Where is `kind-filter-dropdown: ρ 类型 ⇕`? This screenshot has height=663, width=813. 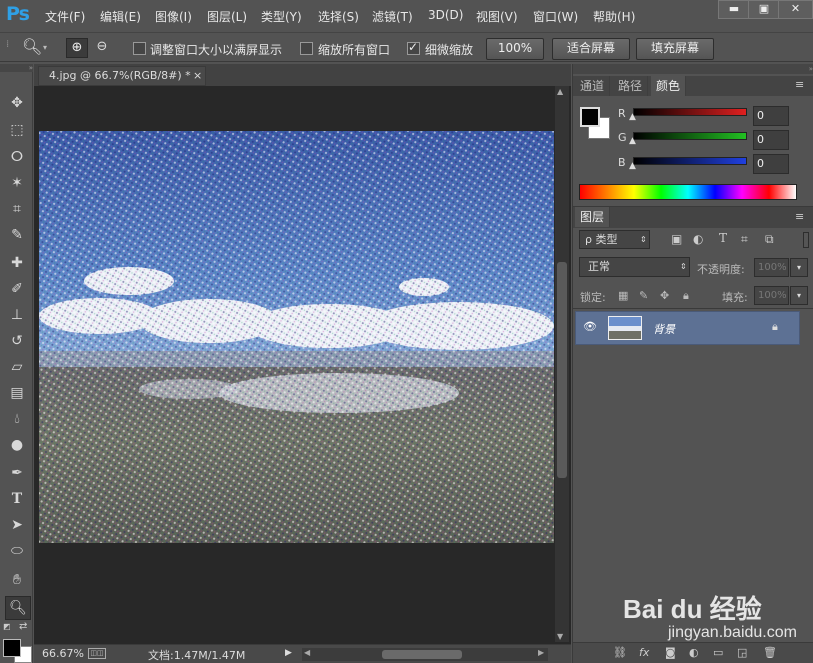 kind-filter-dropdown: ρ 类型 ⇕ is located at coordinates (614, 239).